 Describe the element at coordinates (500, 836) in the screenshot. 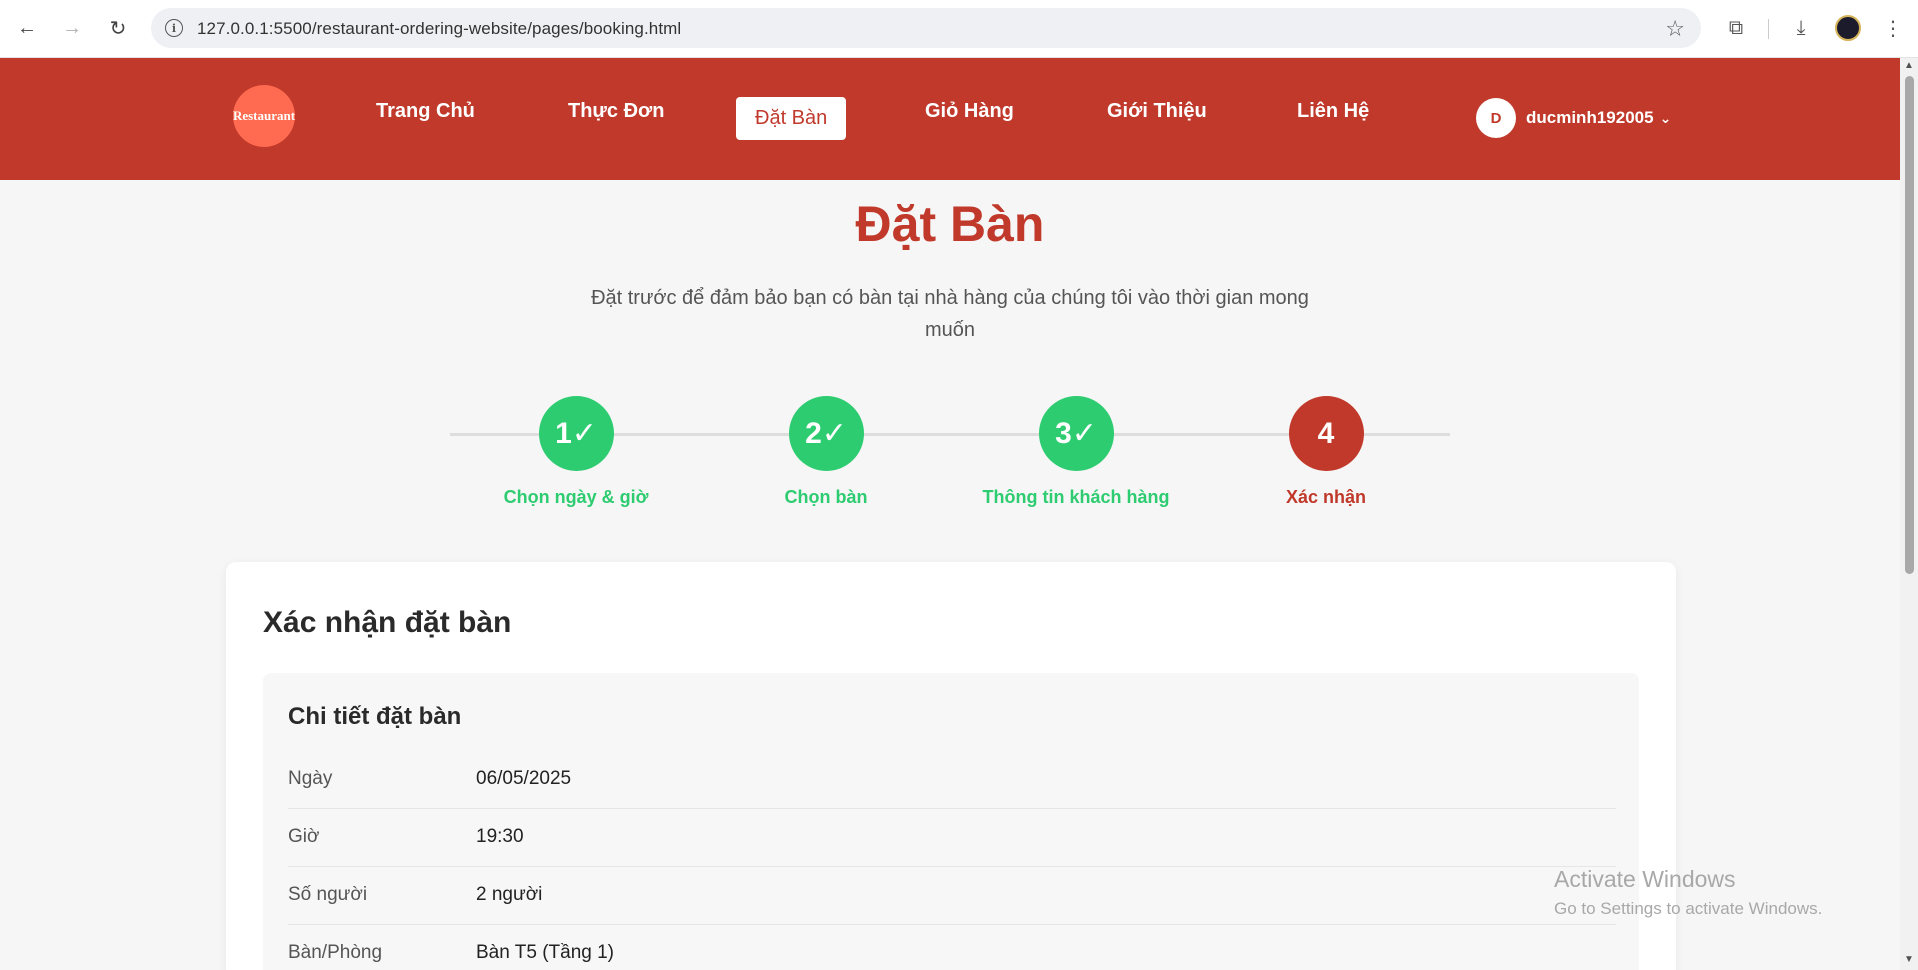

I see `detail-value: 19:30` at that location.